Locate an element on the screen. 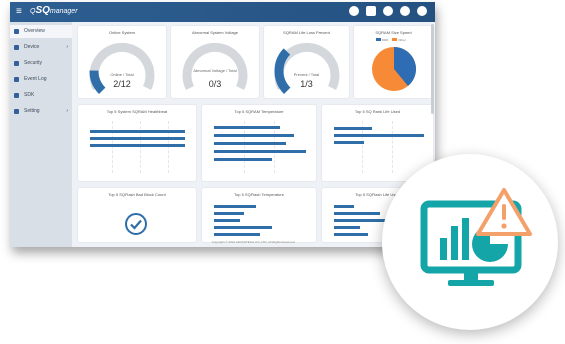 This screenshot has height=344, width=565. sidebar-item-label: Setting is located at coordinates (32, 111).